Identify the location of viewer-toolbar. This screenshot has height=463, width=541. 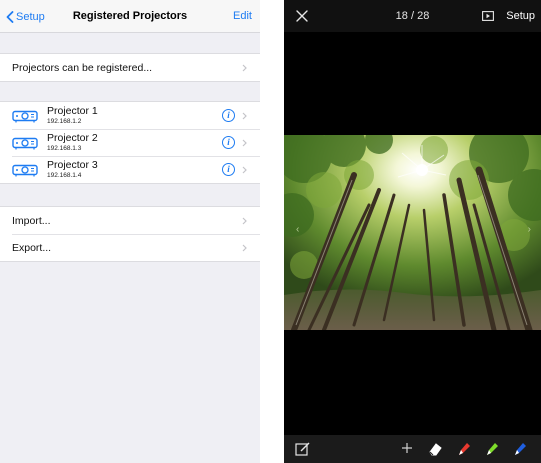
(412, 449).